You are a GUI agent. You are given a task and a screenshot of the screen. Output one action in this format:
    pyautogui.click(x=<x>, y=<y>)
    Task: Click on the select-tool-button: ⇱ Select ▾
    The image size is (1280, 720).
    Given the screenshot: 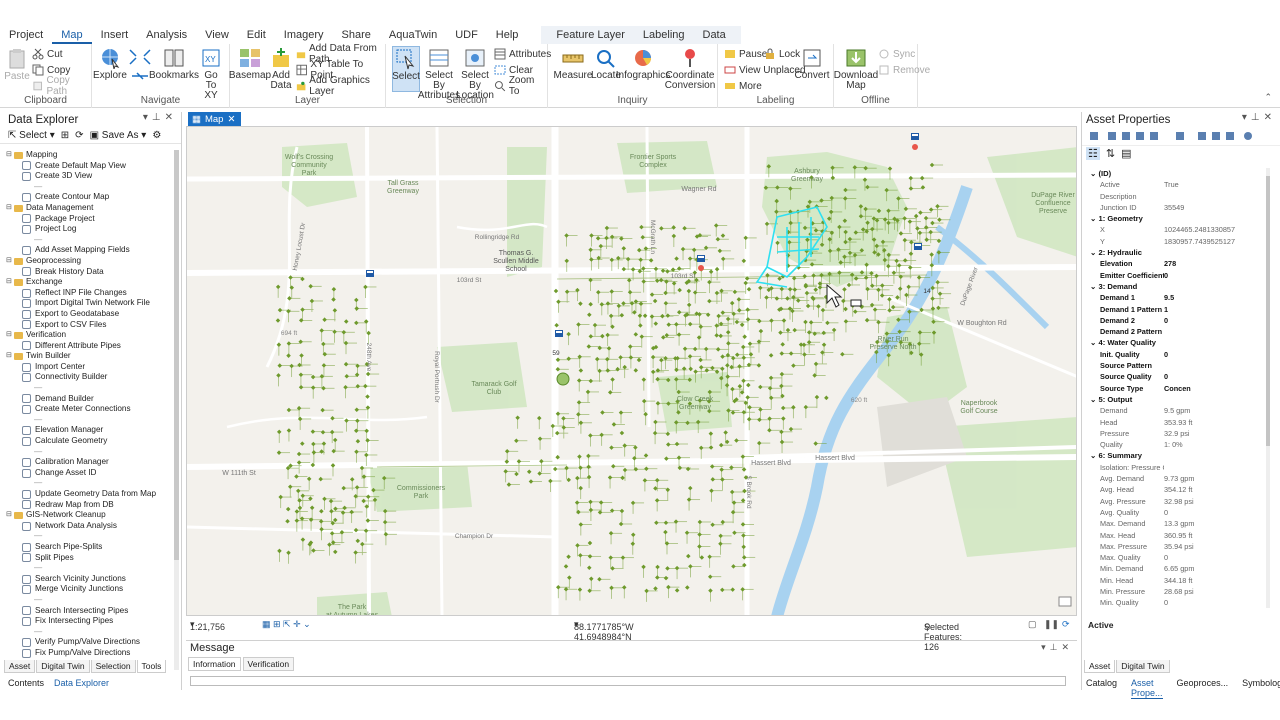 What is the action you would take?
    pyautogui.click(x=31, y=135)
    